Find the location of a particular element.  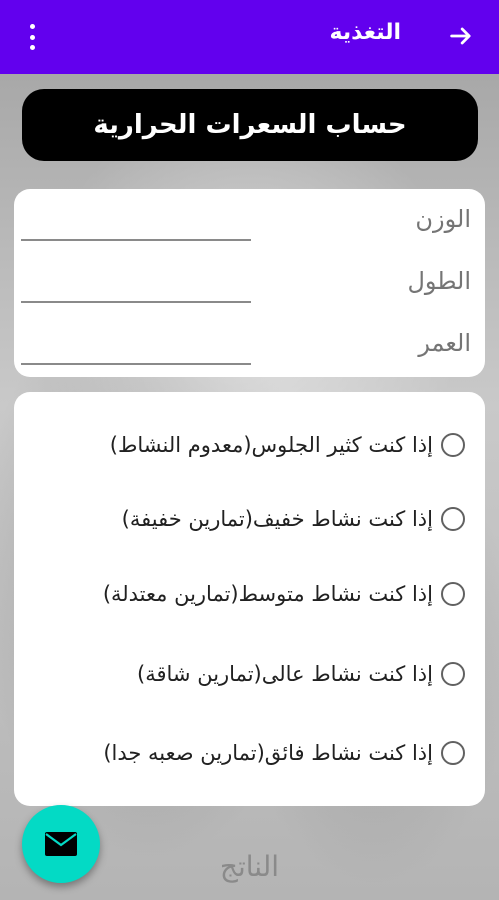

heading-text: حساب السعرات الحرارية is located at coordinates (250, 125).